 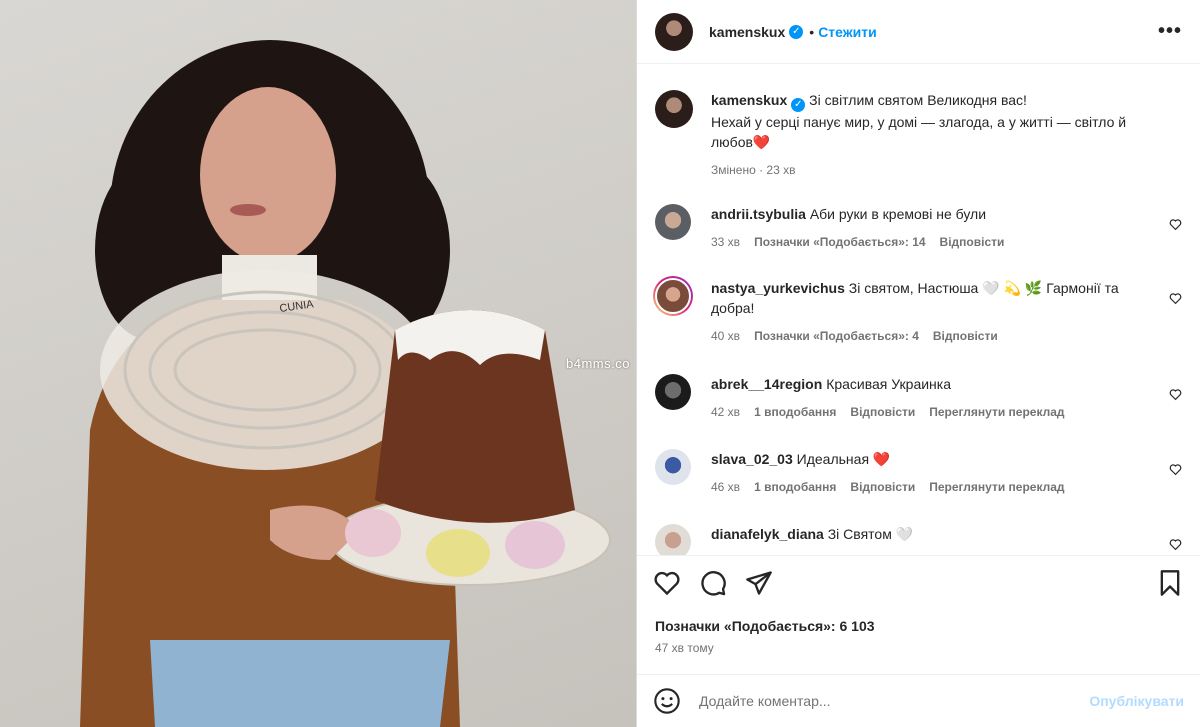 I want to click on like-heart-icon, so click(x=667, y=583).